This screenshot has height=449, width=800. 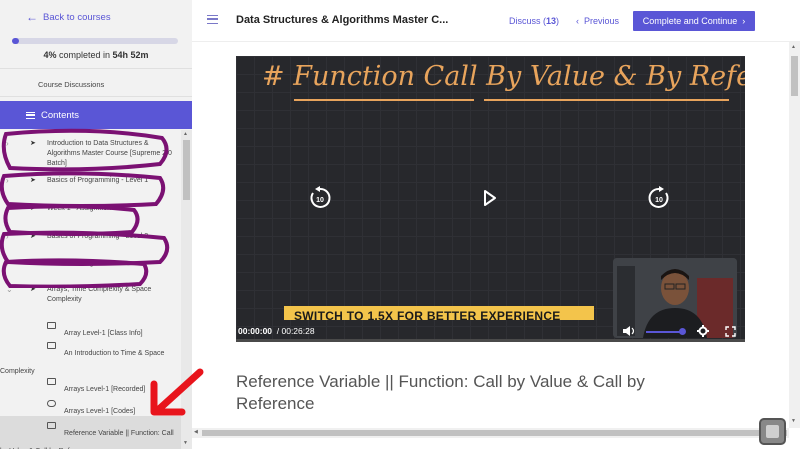 I want to click on section-title: Basics of Programming - Level 1, so click(x=98, y=180).